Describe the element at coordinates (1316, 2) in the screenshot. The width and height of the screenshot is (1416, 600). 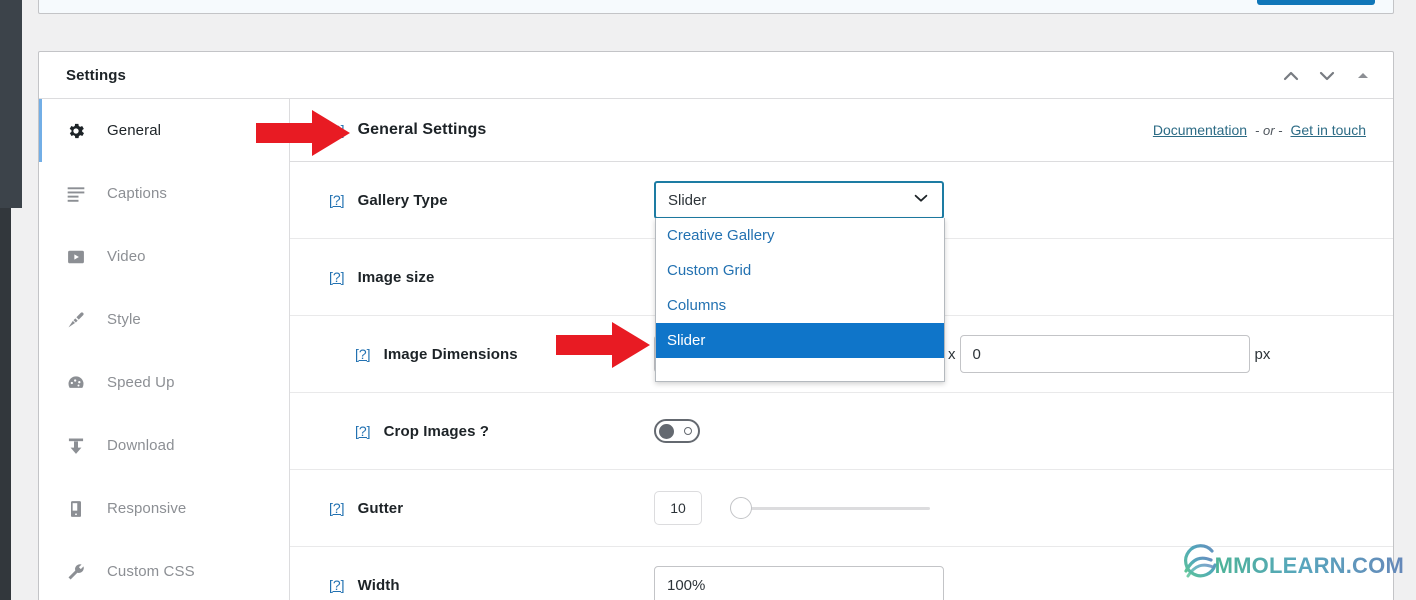
I see `upper-panel-primary-button` at that location.